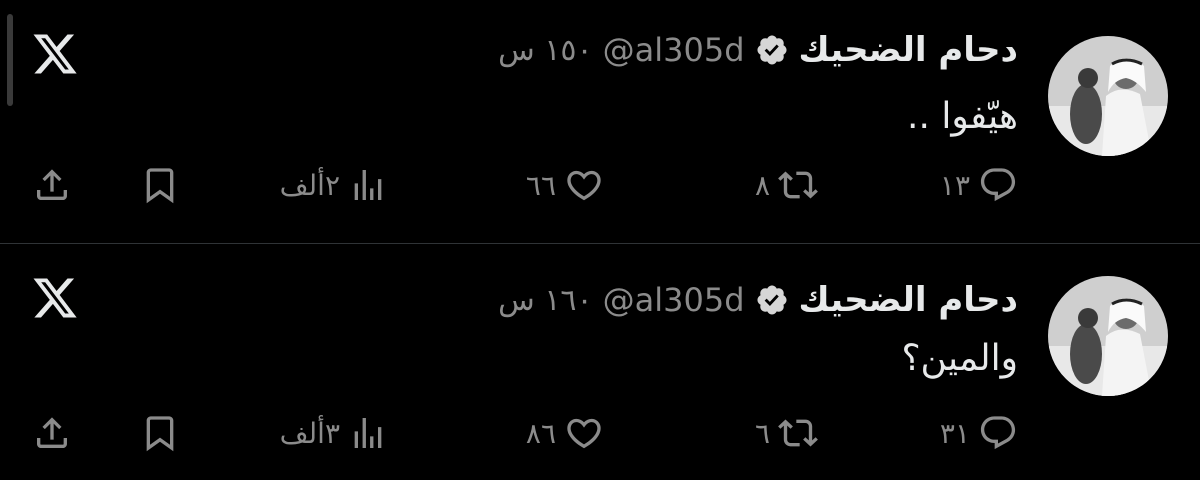 The image size is (1200, 480). What do you see at coordinates (600, 243) in the screenshot?
I see `divider` at bounding box center [600, 243].